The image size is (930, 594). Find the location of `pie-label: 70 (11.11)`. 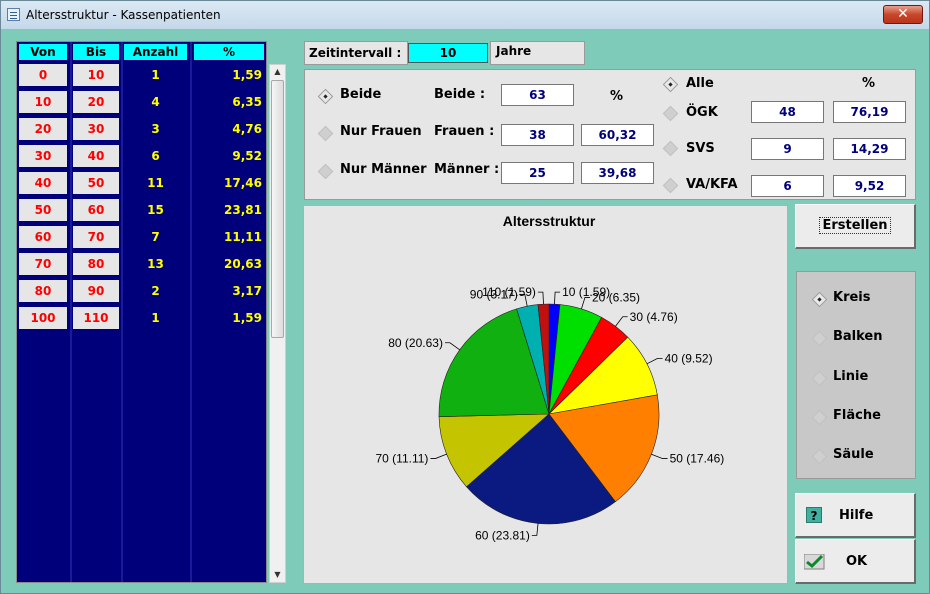

pie-label: 70 (11.11) is located at coordinates (401, 459).